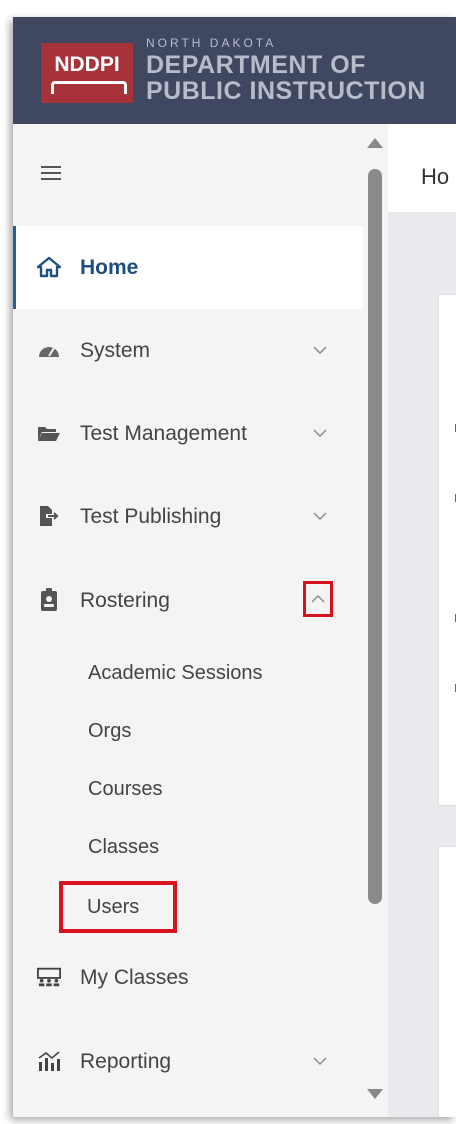 The width and height of the screenshot is (456, 1124). What do you see at coordinates (49, 516) in the screenshot?
I see `file-export-icon` at bounding box center [49, 516].